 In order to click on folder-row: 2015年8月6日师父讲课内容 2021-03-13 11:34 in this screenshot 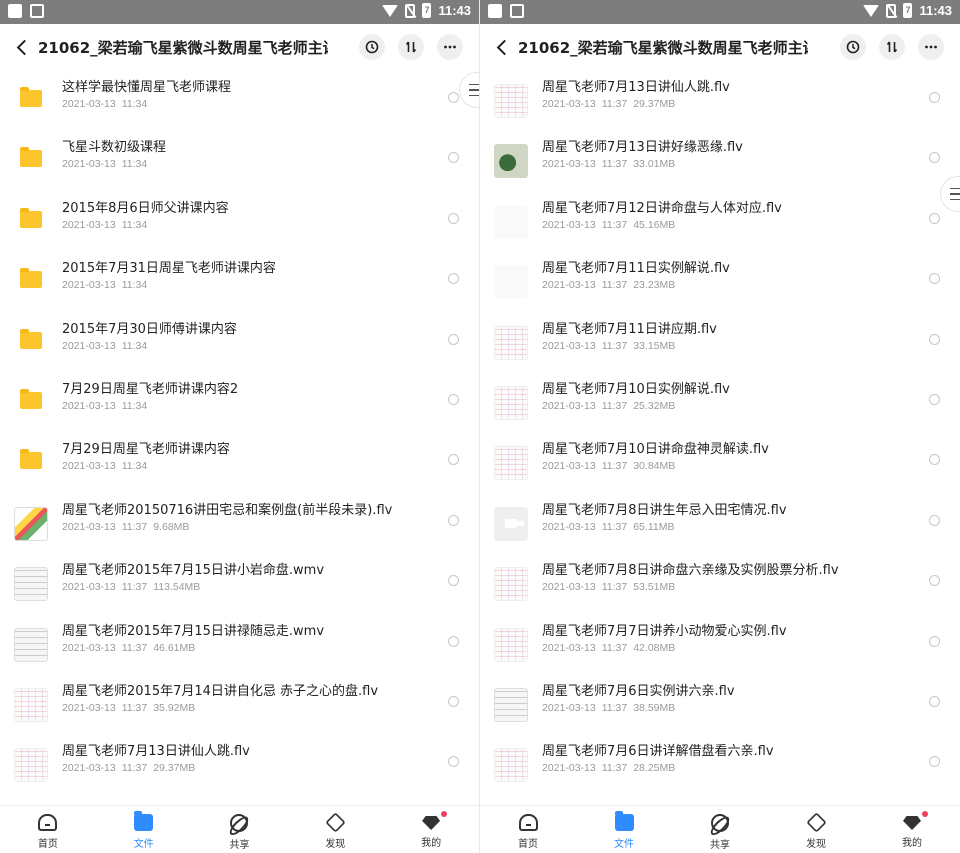, I will do `click(239, 221)`.